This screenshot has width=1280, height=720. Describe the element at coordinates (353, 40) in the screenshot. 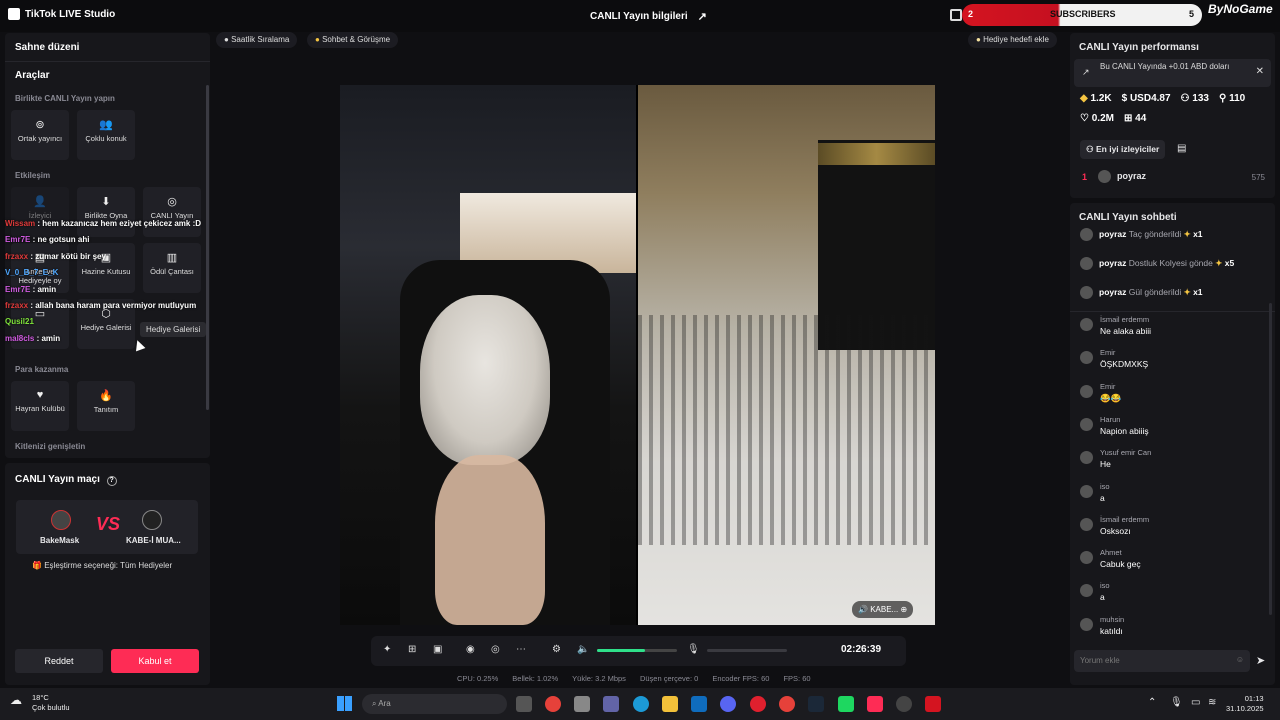

I see `chat-meet-chip: ● Sohbet & Görüşme` at that location.